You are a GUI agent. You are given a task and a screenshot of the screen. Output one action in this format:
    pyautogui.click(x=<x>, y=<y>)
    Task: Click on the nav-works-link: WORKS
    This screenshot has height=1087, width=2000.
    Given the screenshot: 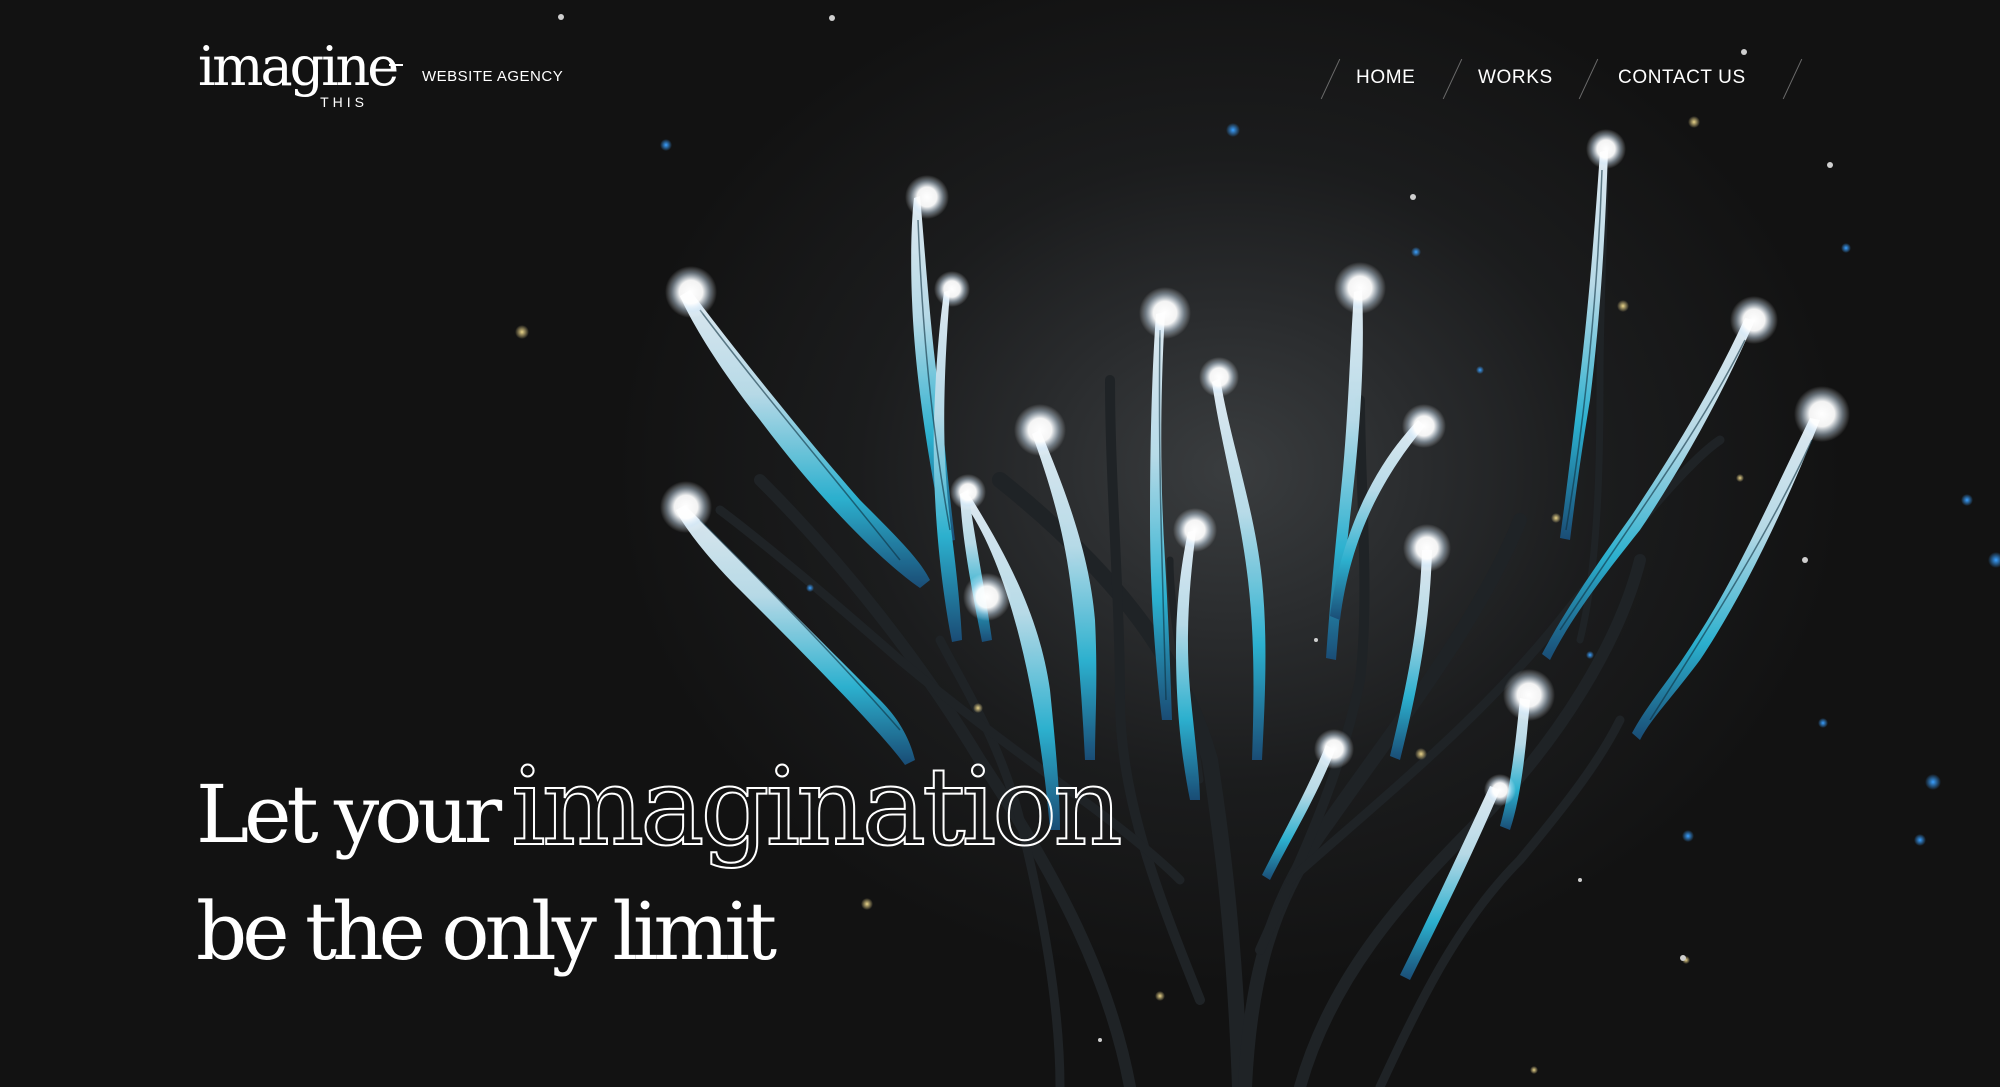 What is the action you would take?
    pyautogui.click(x=1515, y=78)
    